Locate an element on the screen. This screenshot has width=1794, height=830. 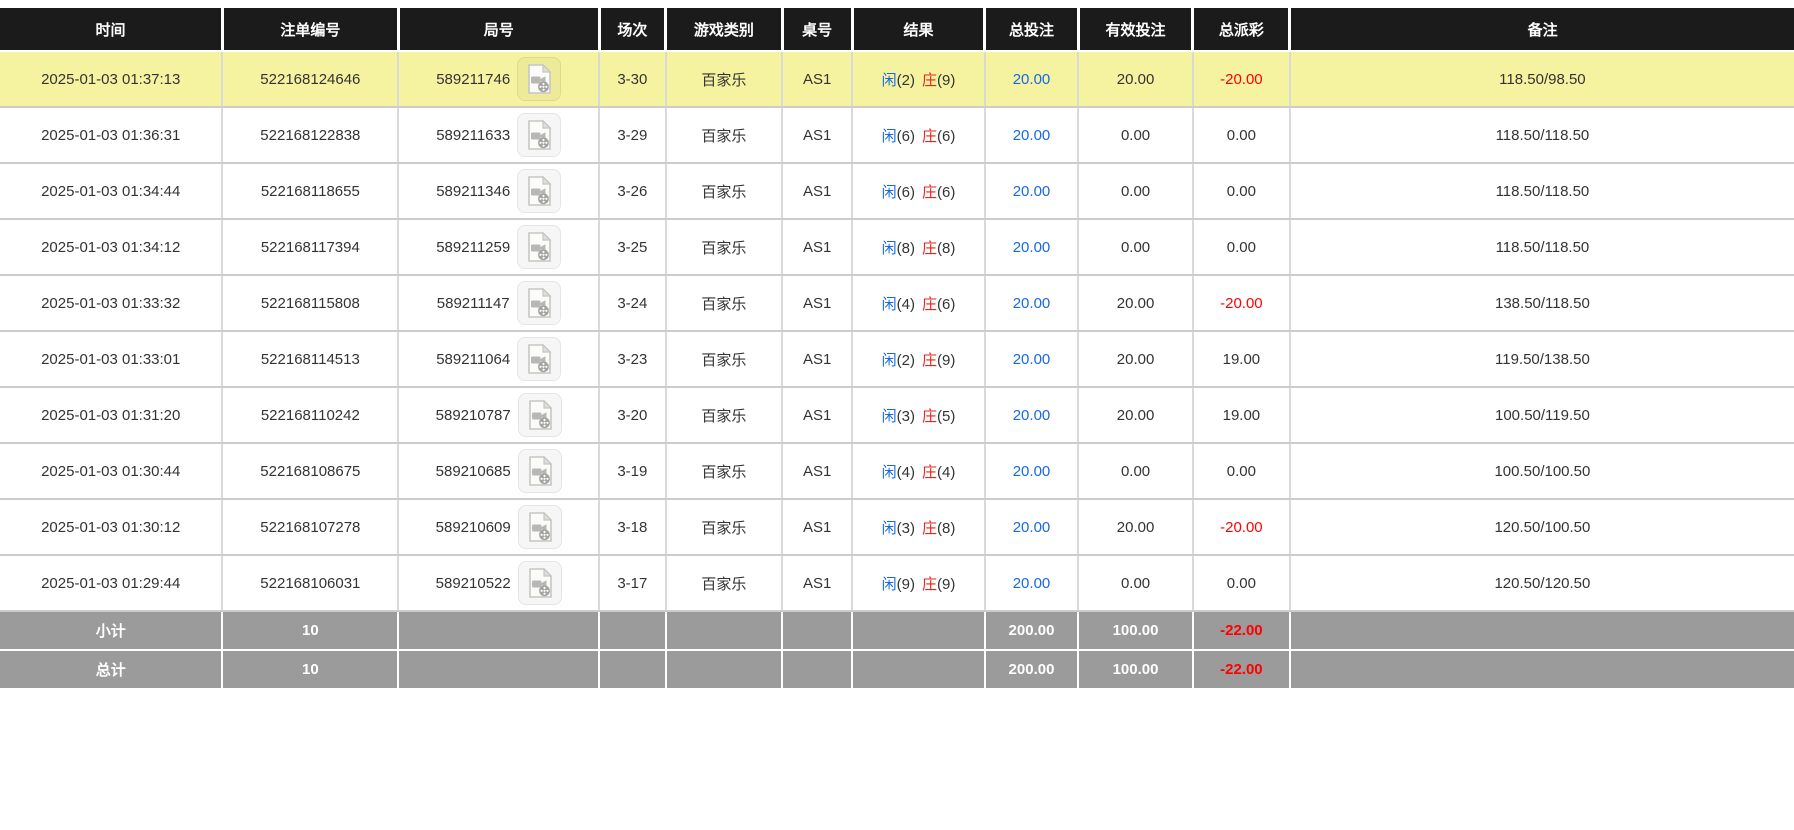
cell-round: 589210787 is located at coordinates (499, 415).